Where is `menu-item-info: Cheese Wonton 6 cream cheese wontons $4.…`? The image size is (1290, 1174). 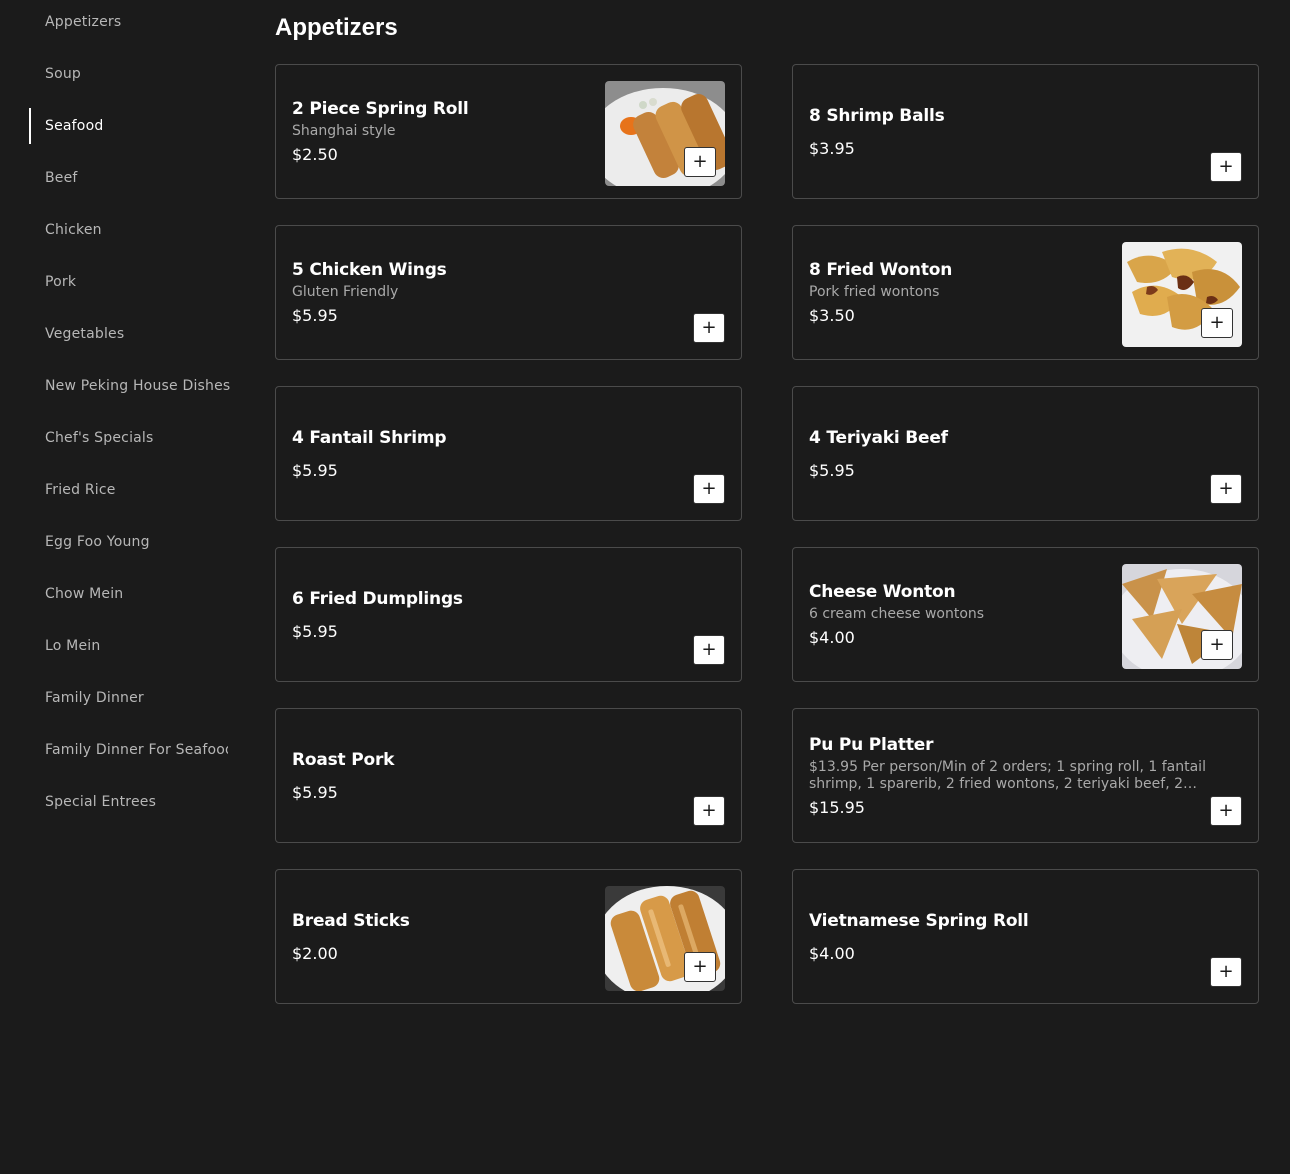 menu-item-info: Cheese Wonton 6 cream cheese wontons $4.… is located at coordinates (958, 614).